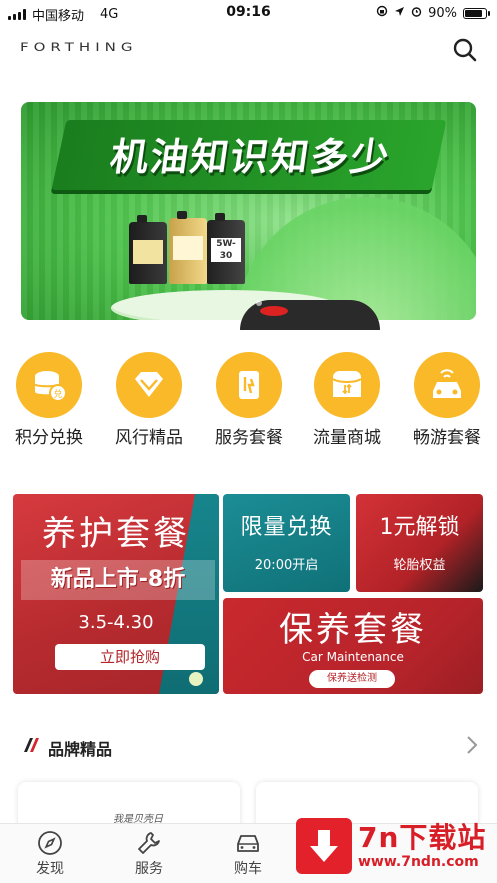 Image resolution: width=497 pixels, height=883 pixels. Describe the element at coordinates (347, 385) in the screenshot. I see `data-mall-icon` at that location.